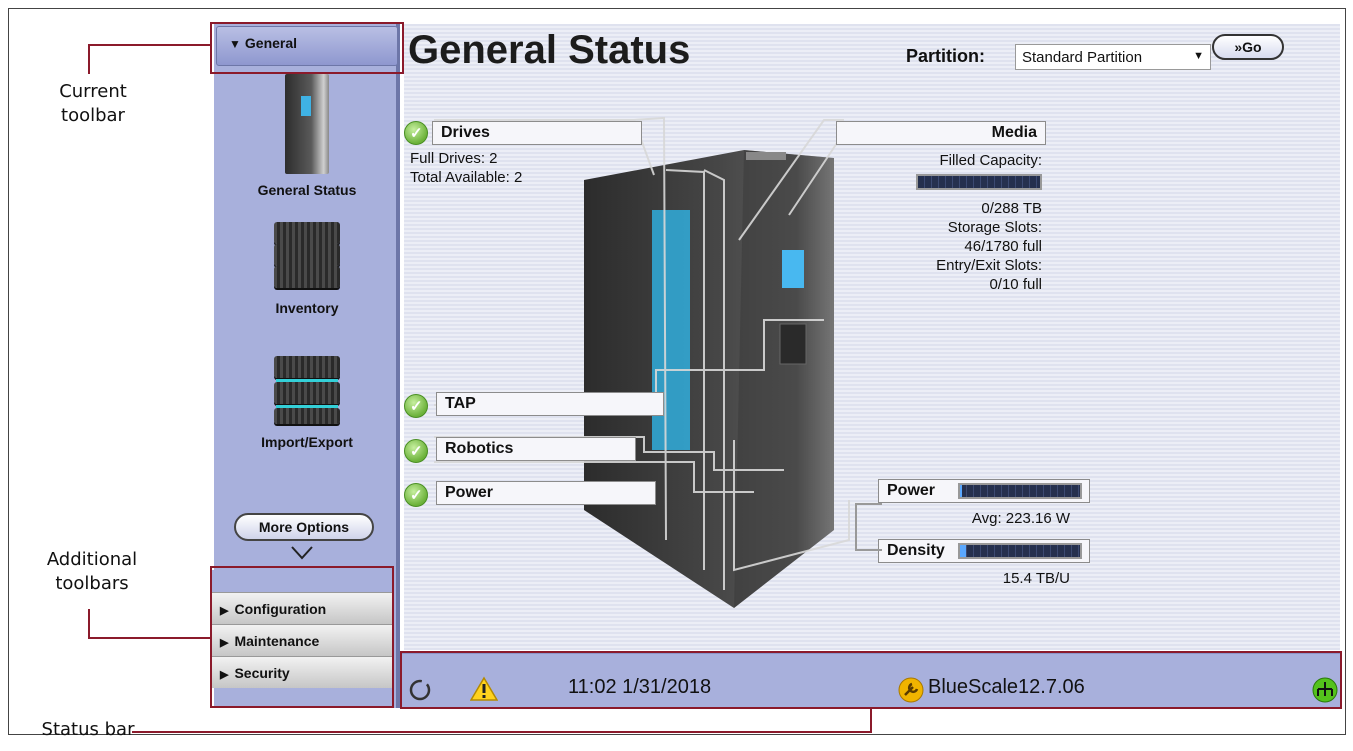 The width and height of the screenshot is (1353, 751). I want to click on page-title: General Status, so click(549, 50).